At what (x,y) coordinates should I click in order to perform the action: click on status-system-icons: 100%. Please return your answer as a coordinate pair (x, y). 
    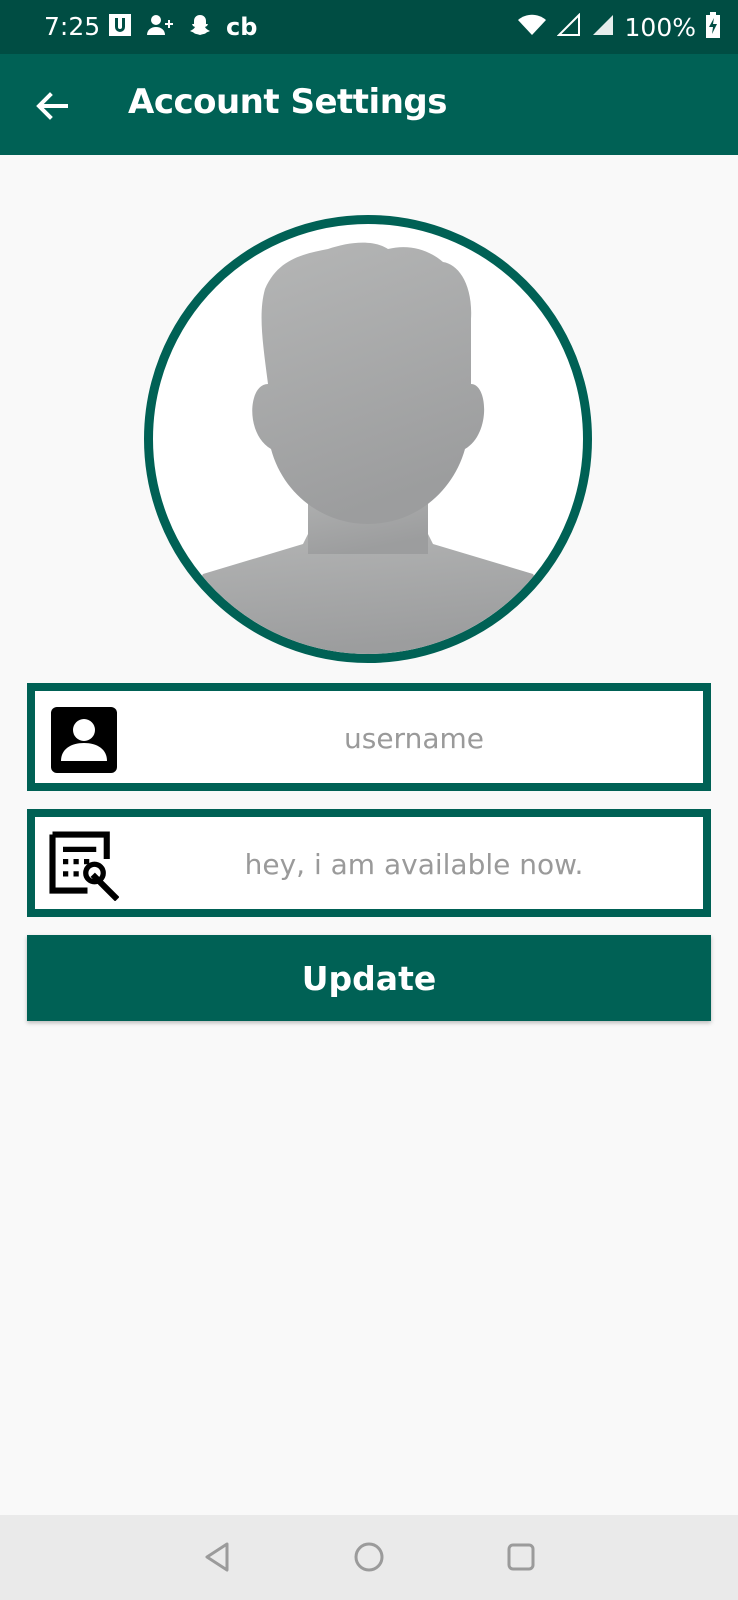
    Looking at the image, I should click on (618, 27).